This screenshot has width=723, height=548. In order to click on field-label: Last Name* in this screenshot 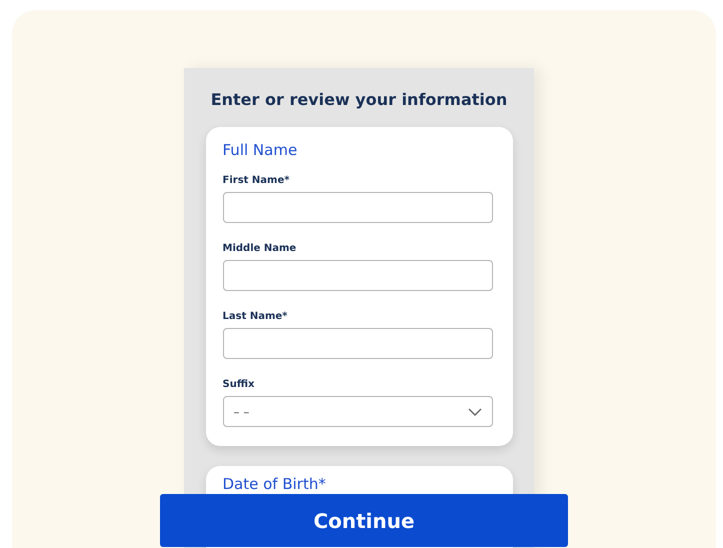, I will do `click(255, 316)`.